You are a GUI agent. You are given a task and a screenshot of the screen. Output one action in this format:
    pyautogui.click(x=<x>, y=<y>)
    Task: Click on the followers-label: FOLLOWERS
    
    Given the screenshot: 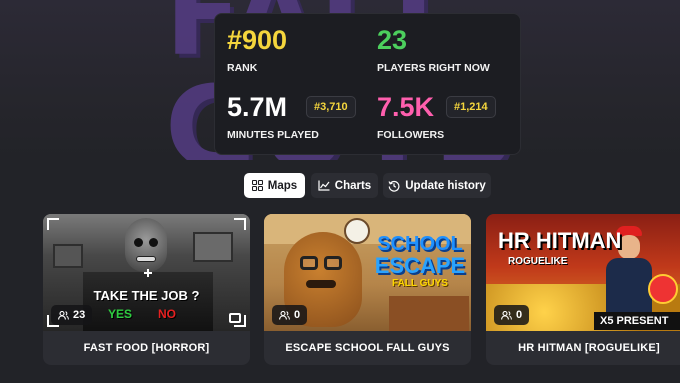 What is the action you would take?
    pyautogui.click(x=411, y=135)
    